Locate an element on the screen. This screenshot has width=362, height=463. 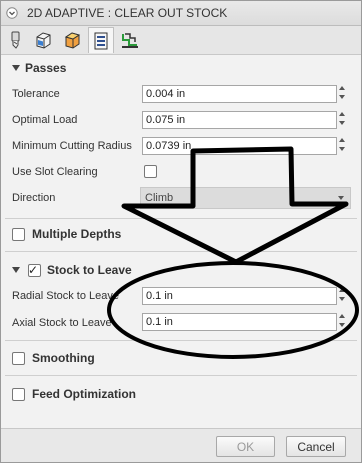
tab-bar is located at coordinates (181, 40).